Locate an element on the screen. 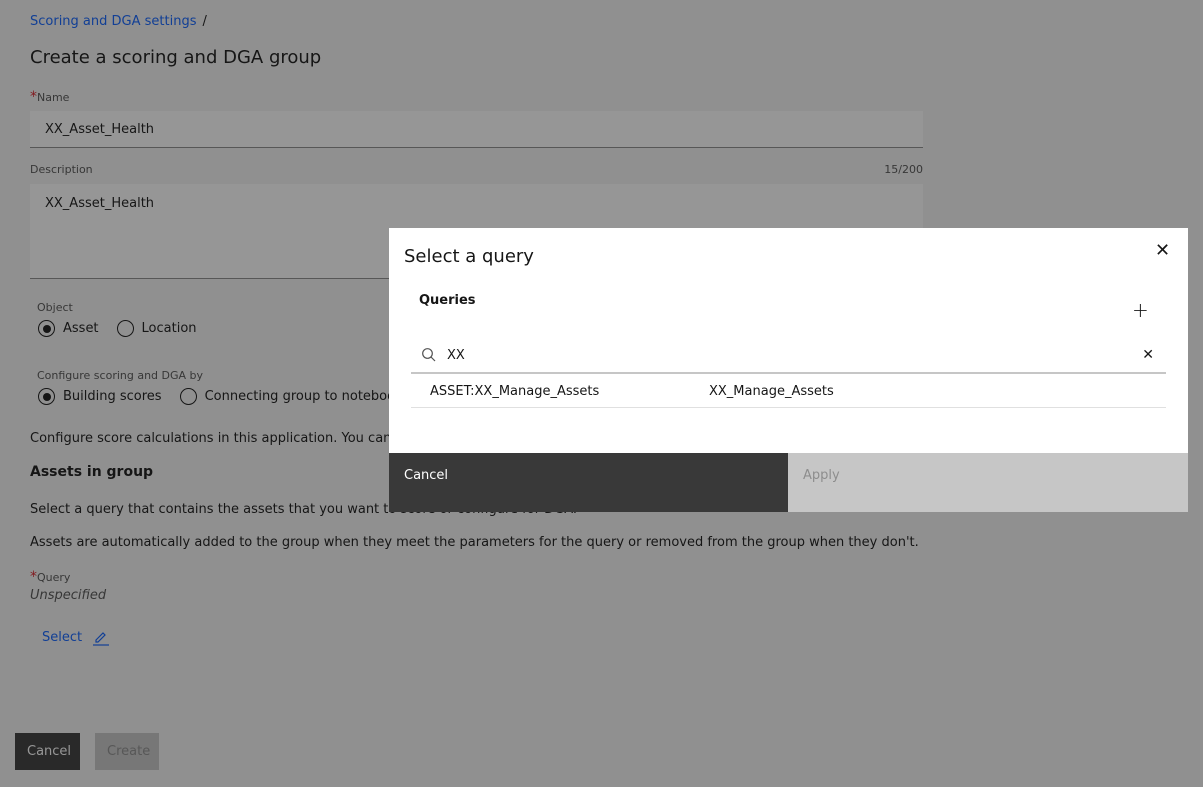  search-icon is located at coordinates (429, 355).